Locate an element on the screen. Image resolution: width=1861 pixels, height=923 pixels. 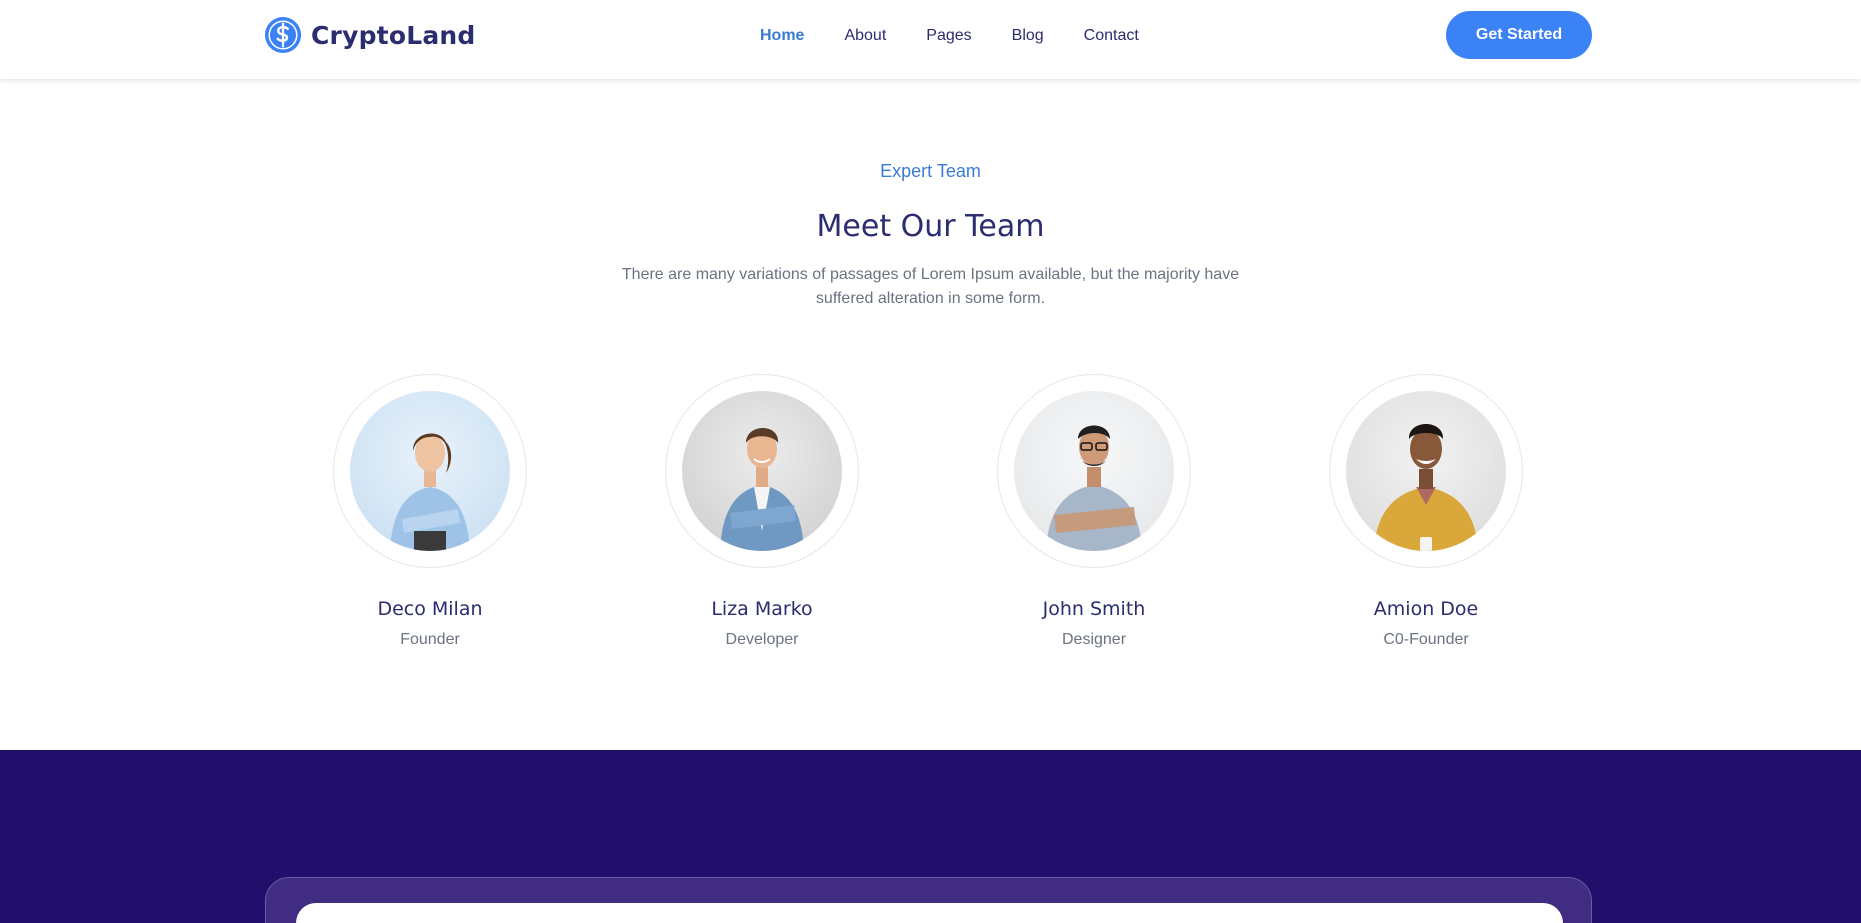
nav-item-blog: Blog is located at coordinates (1028, 36).